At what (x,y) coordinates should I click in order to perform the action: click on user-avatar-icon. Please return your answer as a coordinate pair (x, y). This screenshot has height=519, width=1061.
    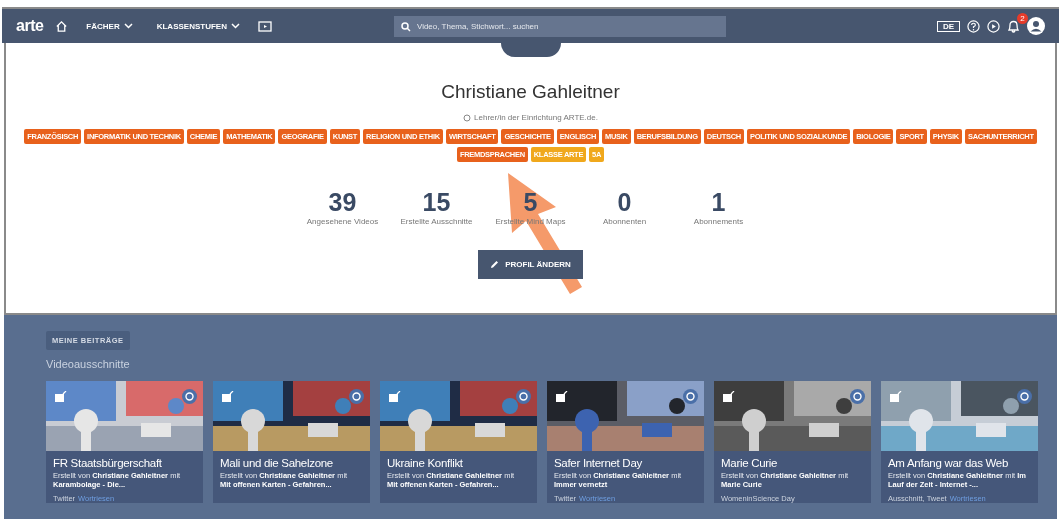
    Looking at the image, I should click on (1036, 26).